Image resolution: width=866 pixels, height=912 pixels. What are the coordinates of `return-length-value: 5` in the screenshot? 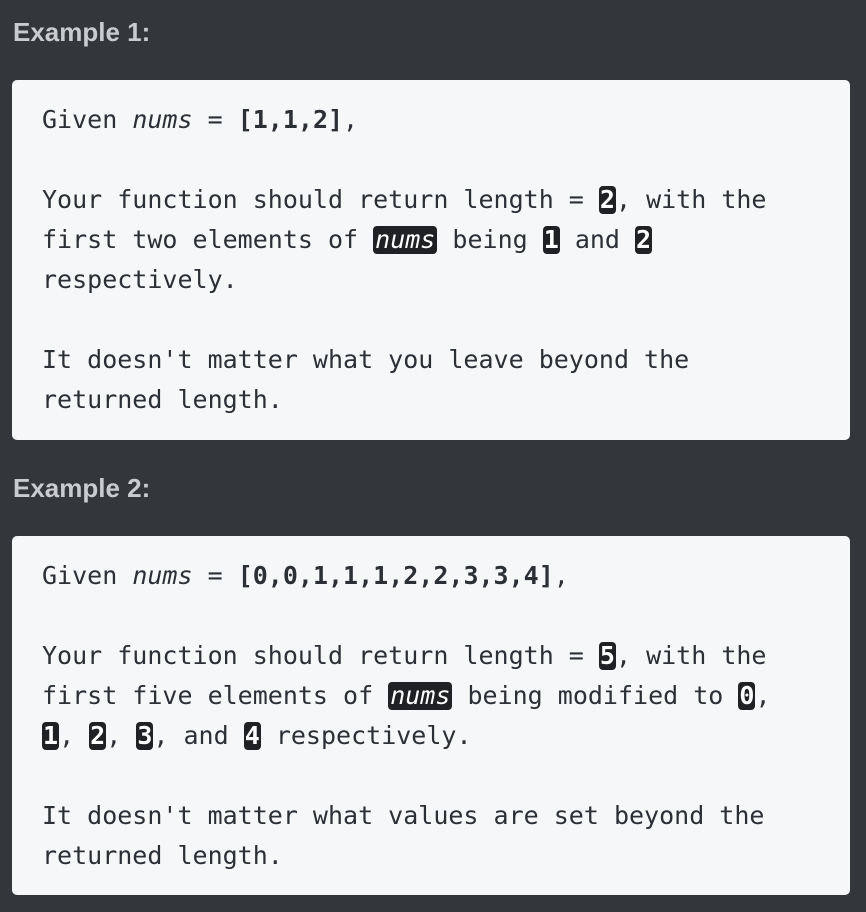 It's located at (607, 655).